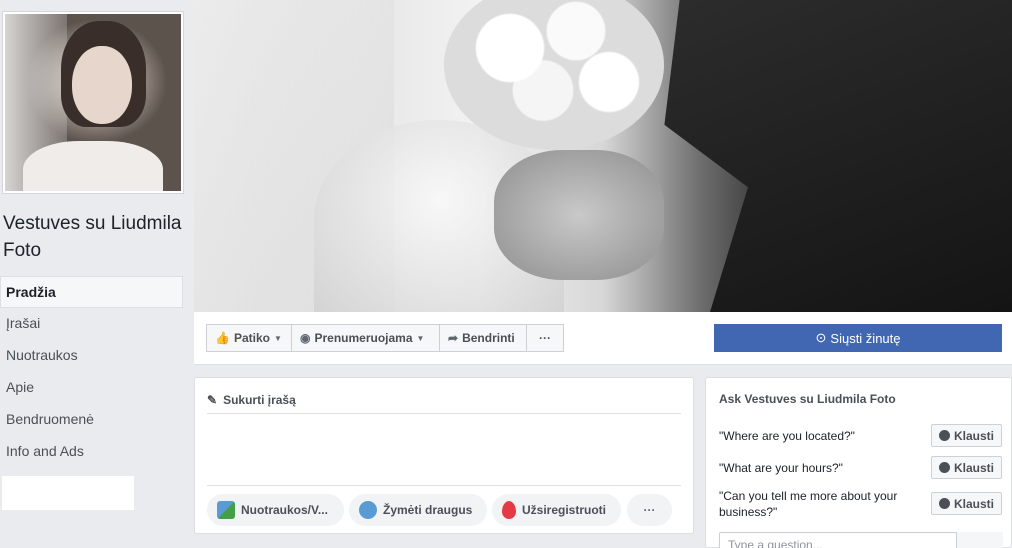  I want to click on more-options-button: ···, so click(545, 338).